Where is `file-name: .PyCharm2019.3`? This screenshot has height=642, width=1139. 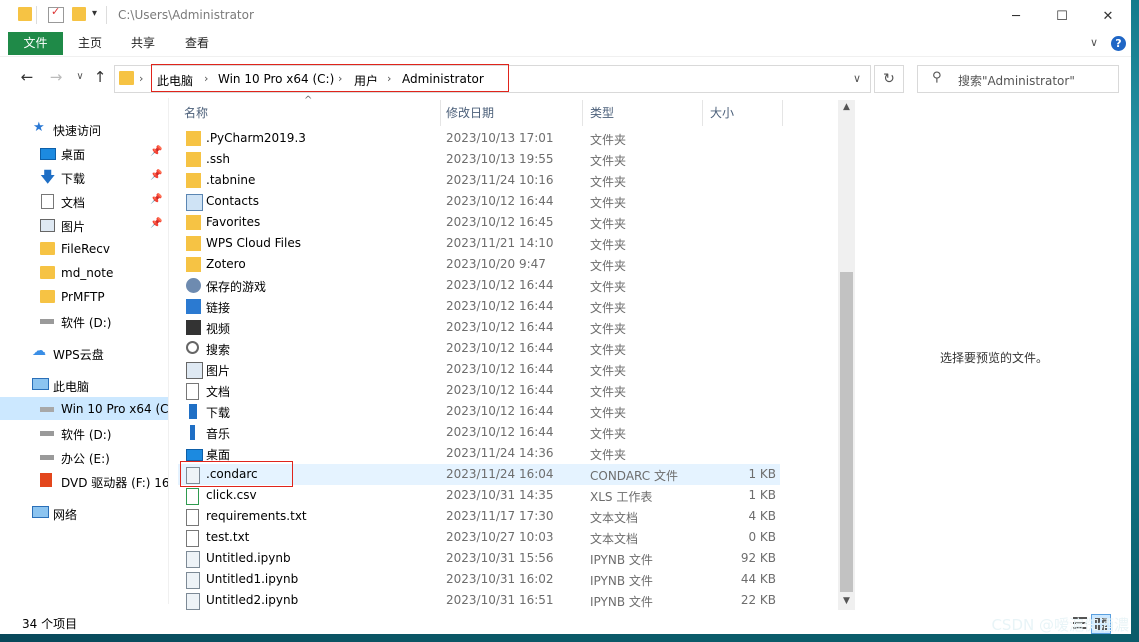
file-name: .PyCharm2019.3 is located at coordinates (256, 138).